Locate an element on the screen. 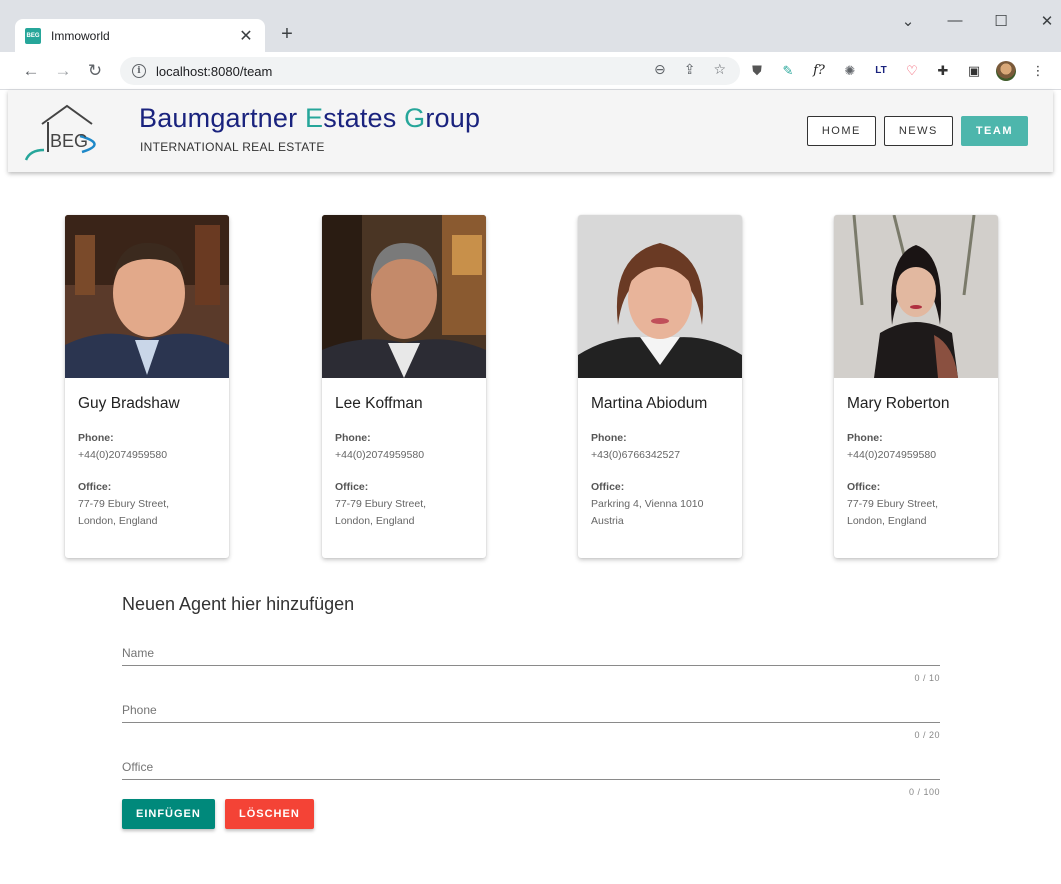  languagetool-icon: LT is located at coordinates (881, 71).